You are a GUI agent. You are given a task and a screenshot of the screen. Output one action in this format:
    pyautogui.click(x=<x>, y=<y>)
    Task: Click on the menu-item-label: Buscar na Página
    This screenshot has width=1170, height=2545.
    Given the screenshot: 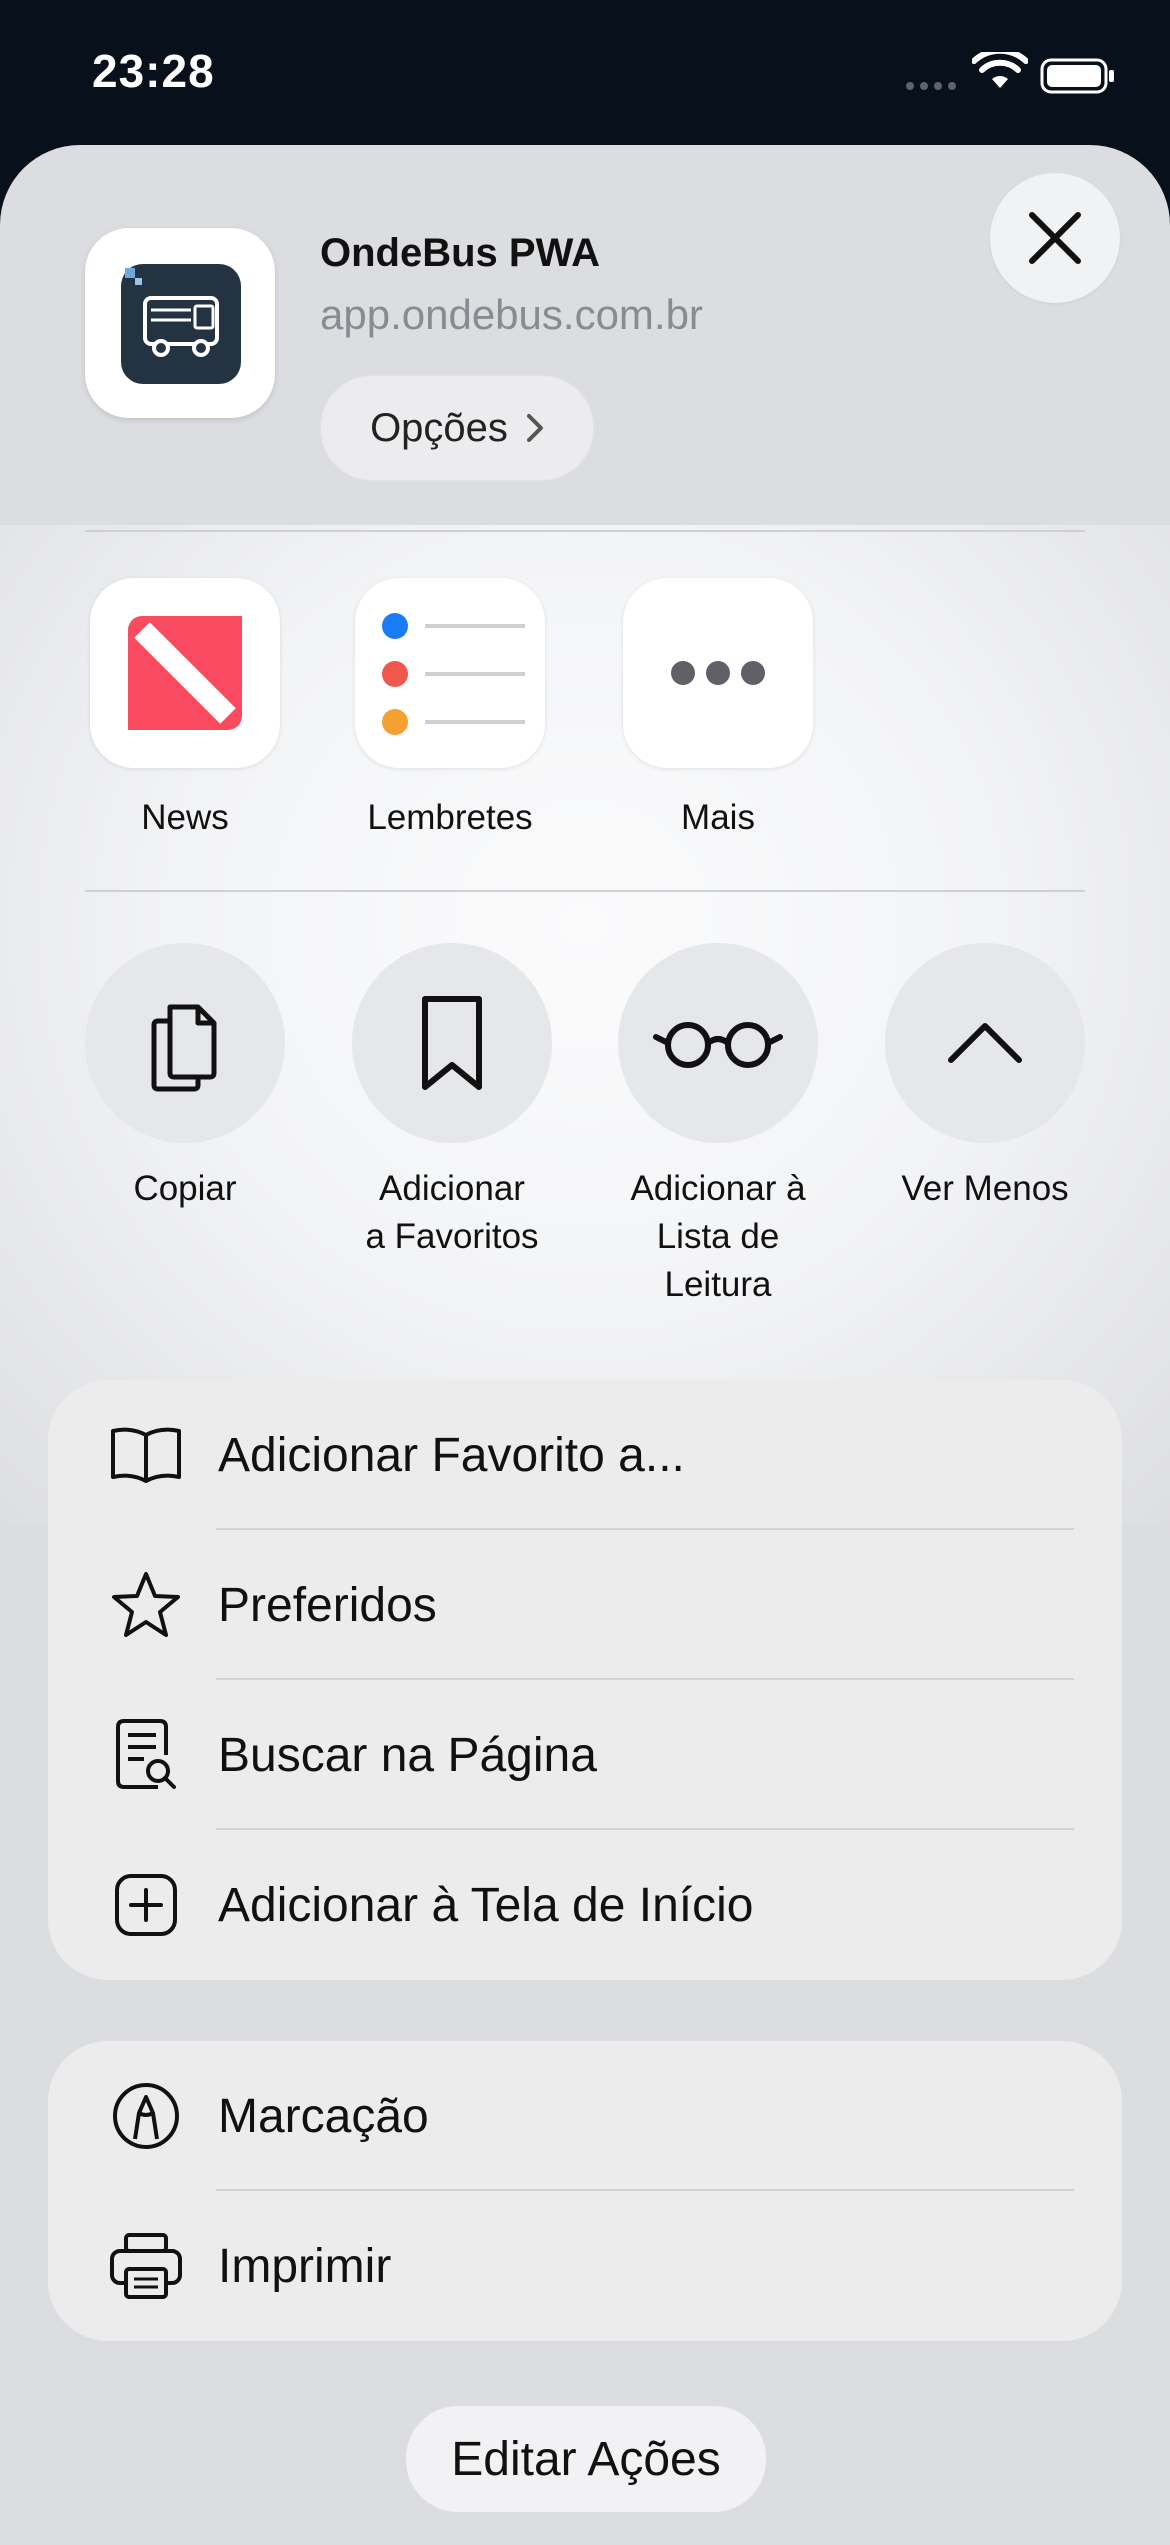 What is the action you would take?
    pyautogui.click(x=407, y=1755)
    